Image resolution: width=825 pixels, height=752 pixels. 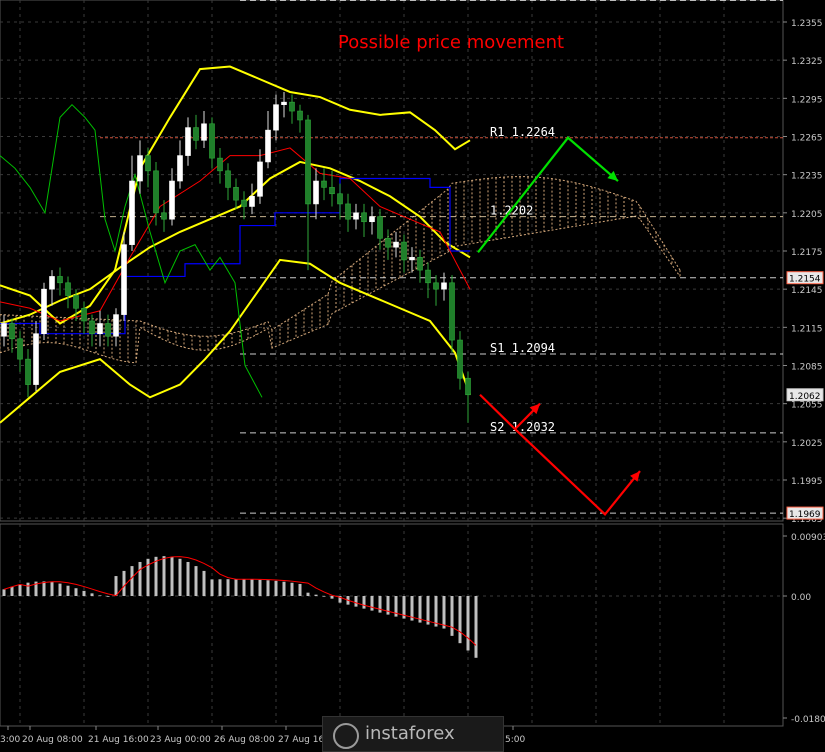 I want to click on price-tick-label: 1.2025, so click(x=807, y=444).